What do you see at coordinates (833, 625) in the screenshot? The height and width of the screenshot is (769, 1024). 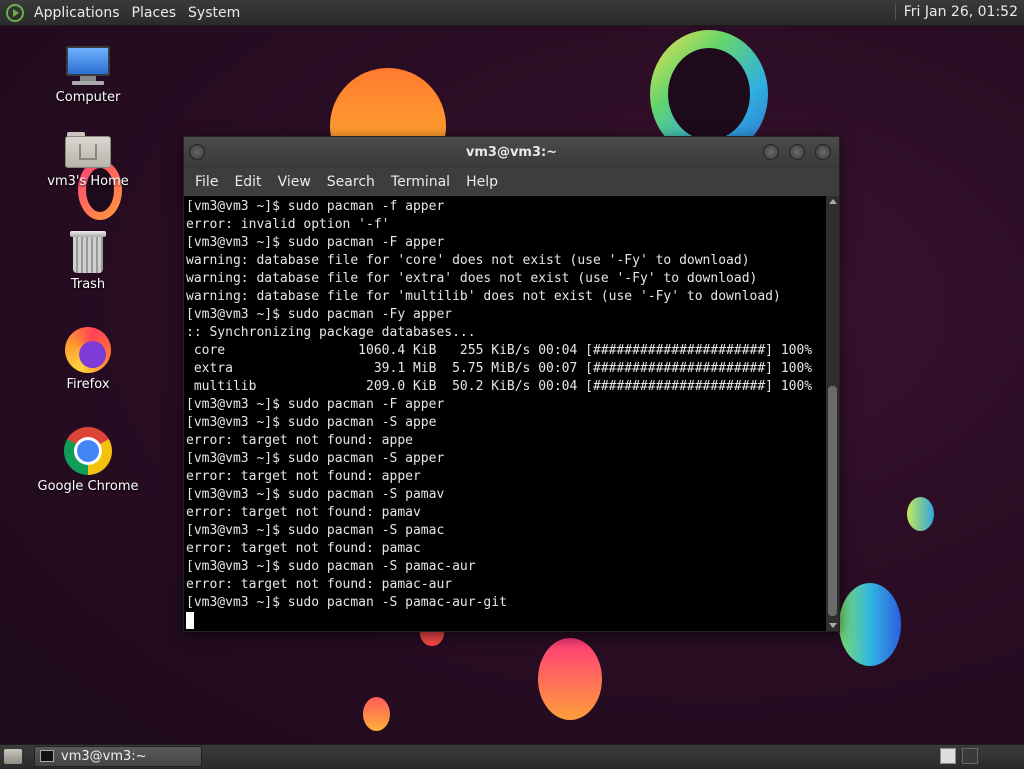 I see `scroll-down-icon` at bounding box center [833, 625].